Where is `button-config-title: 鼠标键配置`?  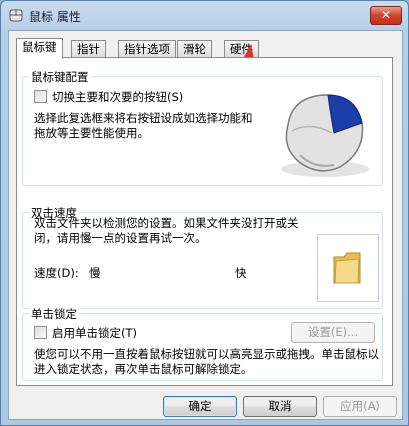 button-config-title: 鼠标键配置 is located at coordinates (60, 77).